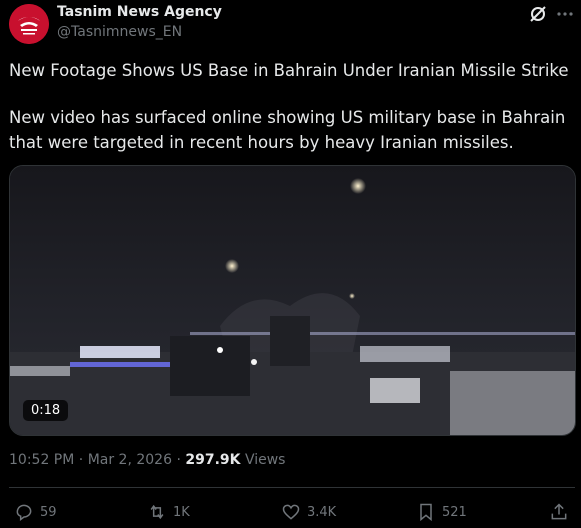 This screenshot has height=528, width=581. I want to click on tweet-meta: 10:52 PM · Mar 2, 2026 · 297.9K Views, so click(147, 460).